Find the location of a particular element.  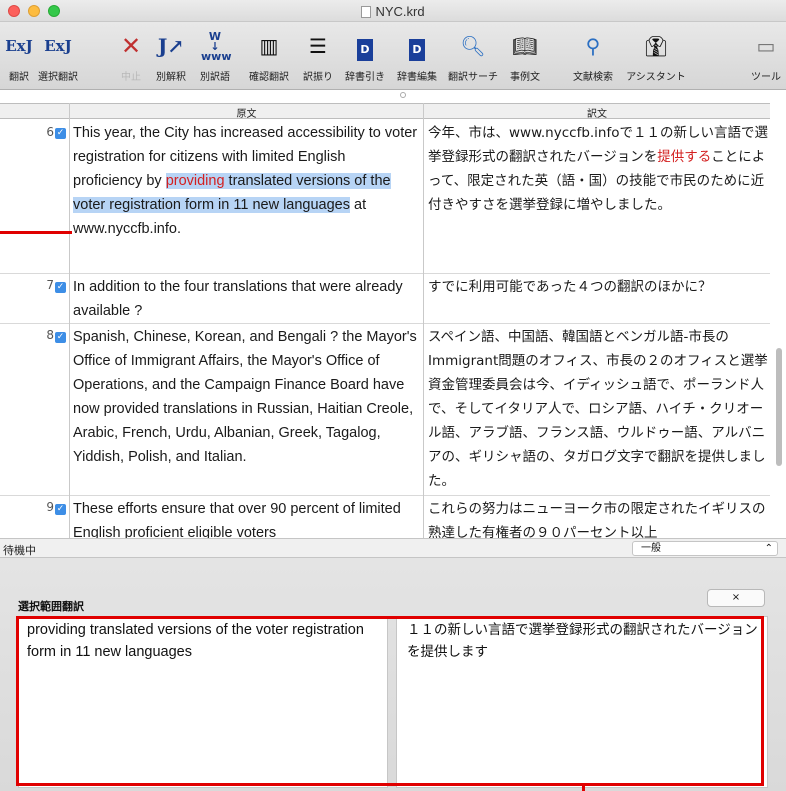

example-sentence-button: 📖︎ 事例文 is located at coordinates (525, 56).